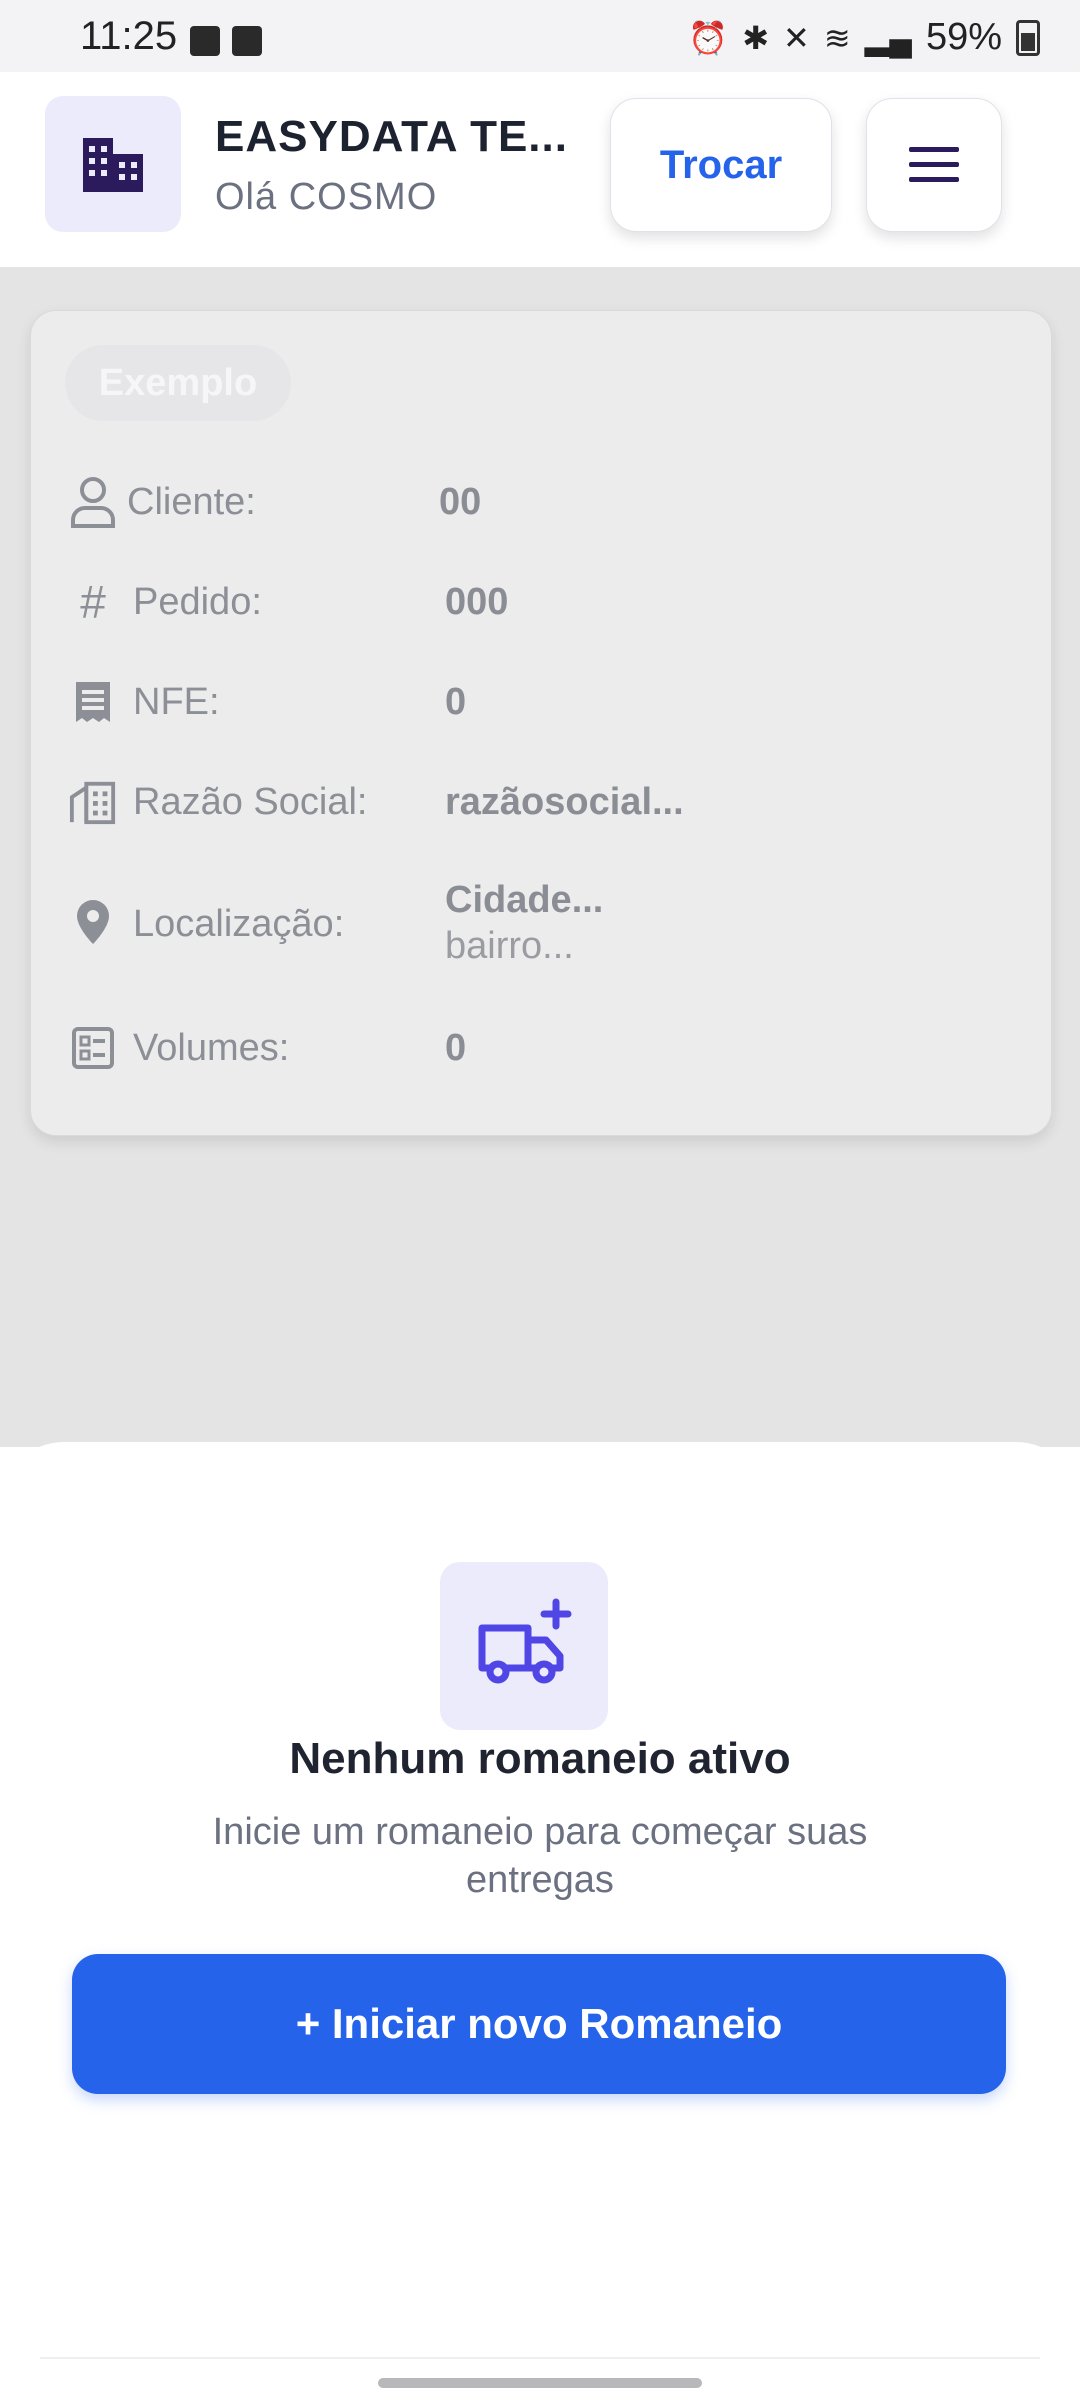 This screenshot has width=1080, height=2400. Describe the element at coordinates (541, 602) in the screenshot. I see `card-row-pedido: # Pedido: 000` at that location.